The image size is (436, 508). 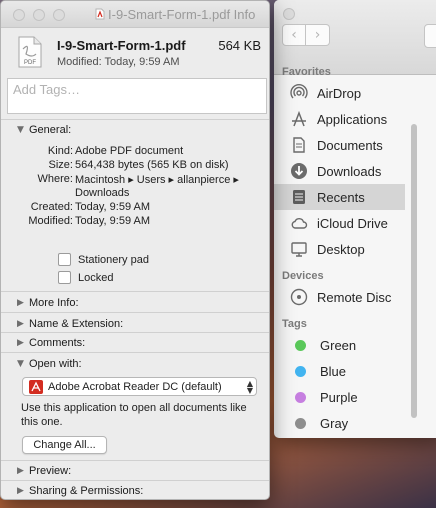 What do you see at coordinates (341, 249) in the screenshot?
I see `sidebar-item-label: Desktop` at bounding box center [341, 249].